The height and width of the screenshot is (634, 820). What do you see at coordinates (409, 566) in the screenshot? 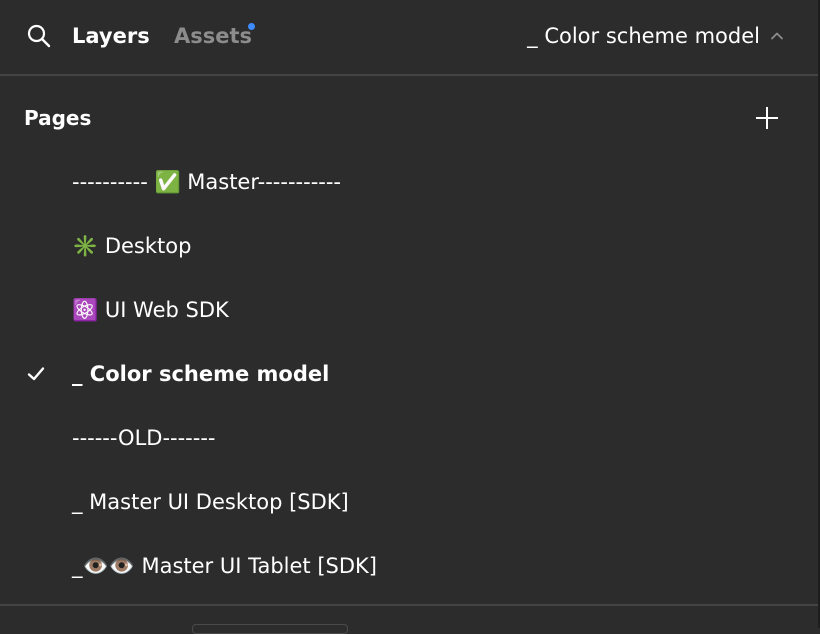
I see `page-item-master-ui-tablet: _👁️👁️ Master UI Tablet [SDK]` at bounding box center [409, 566].